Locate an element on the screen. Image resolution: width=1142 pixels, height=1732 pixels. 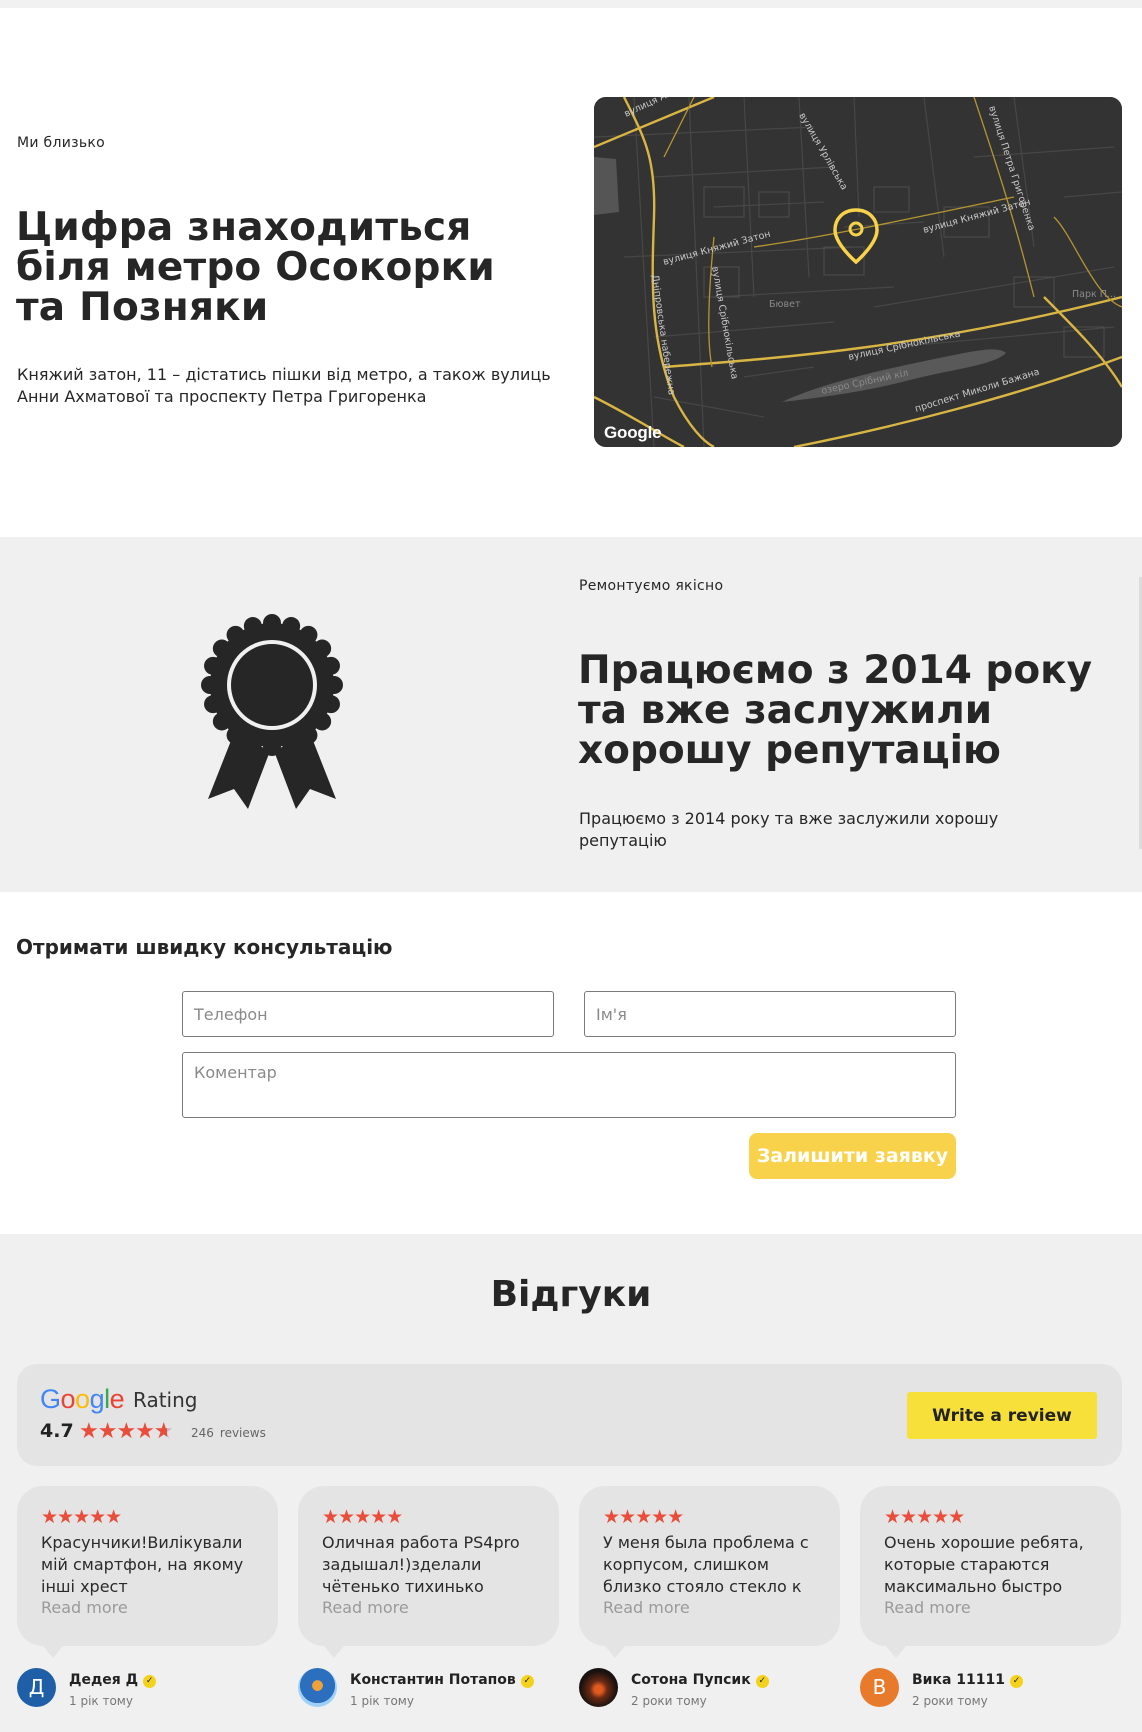
rating-label: Rating is located at coordinates (165, 1400).